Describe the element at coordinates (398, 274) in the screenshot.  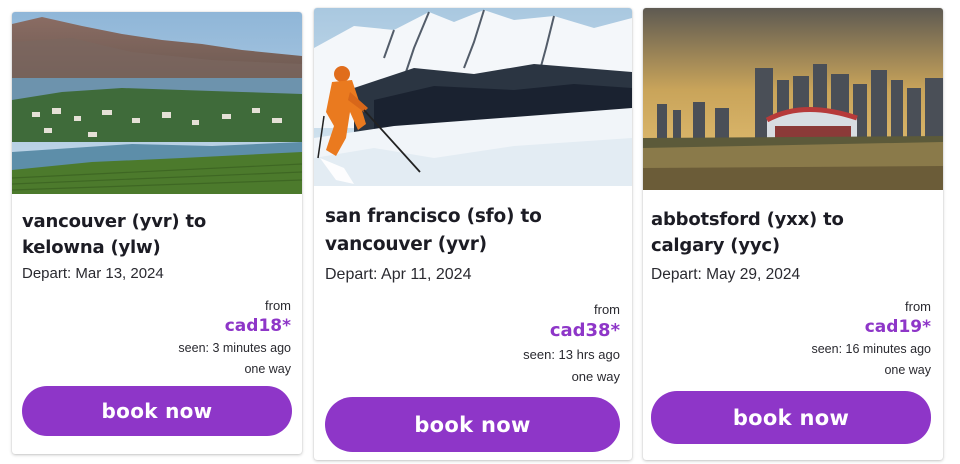
I see `depart-date: Depart: Apr 11, 2024` at that location.